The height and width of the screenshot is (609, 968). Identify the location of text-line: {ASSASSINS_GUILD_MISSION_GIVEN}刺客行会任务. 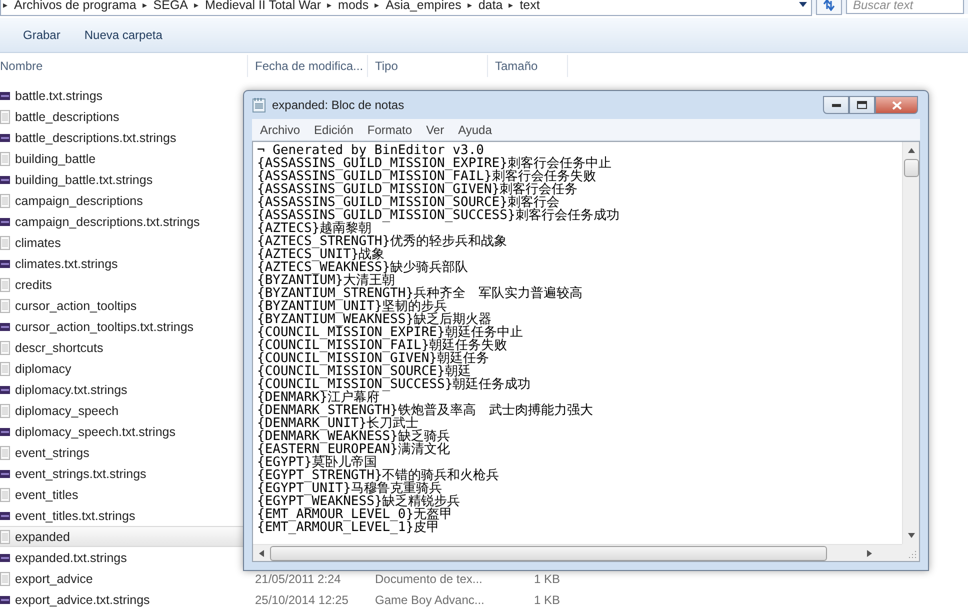
(418, 189).